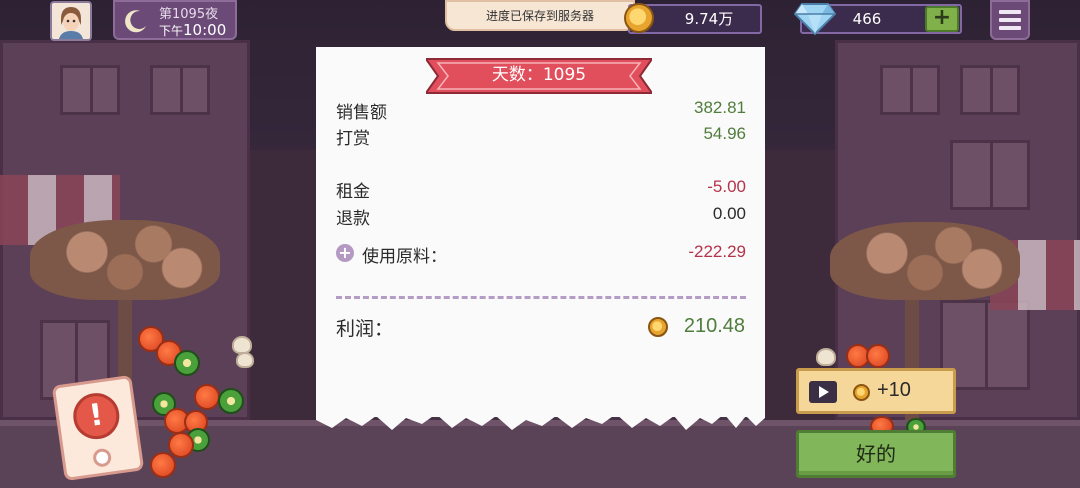 Image resolution: width=1080 pixels, height=488 pixels. I want to click on alert-icon: !, so click(96, 416).